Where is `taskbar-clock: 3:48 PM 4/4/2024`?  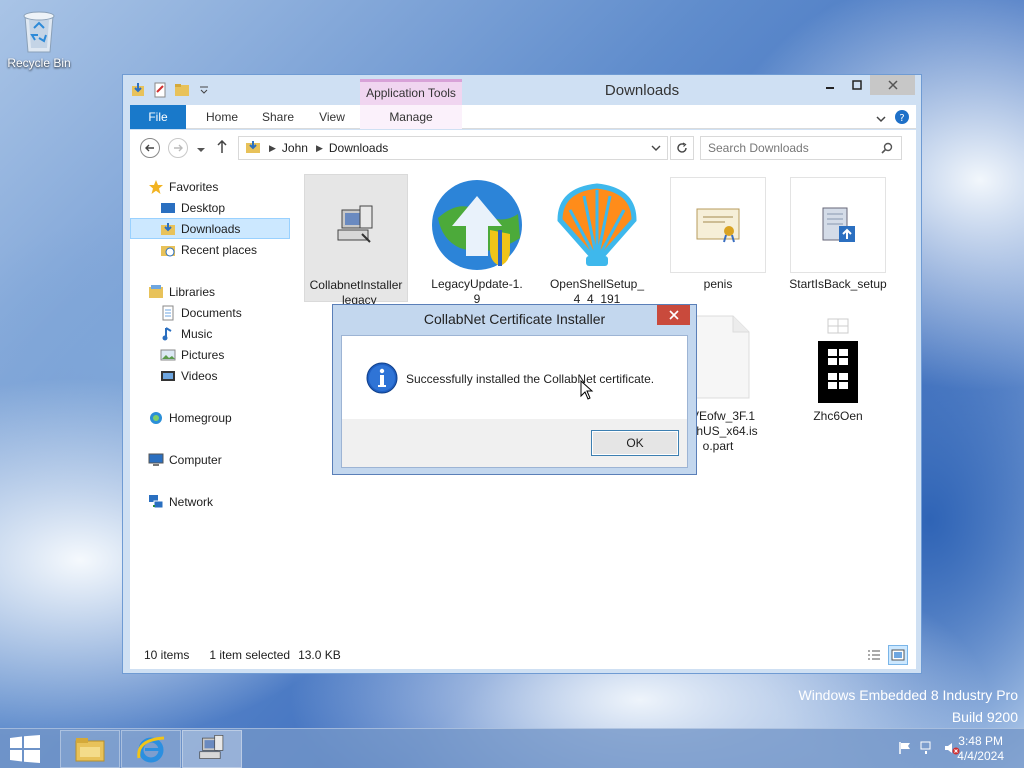 taskbar-clock: 3:48 PM 4/4/2024 is located at coordinates (980, 749).